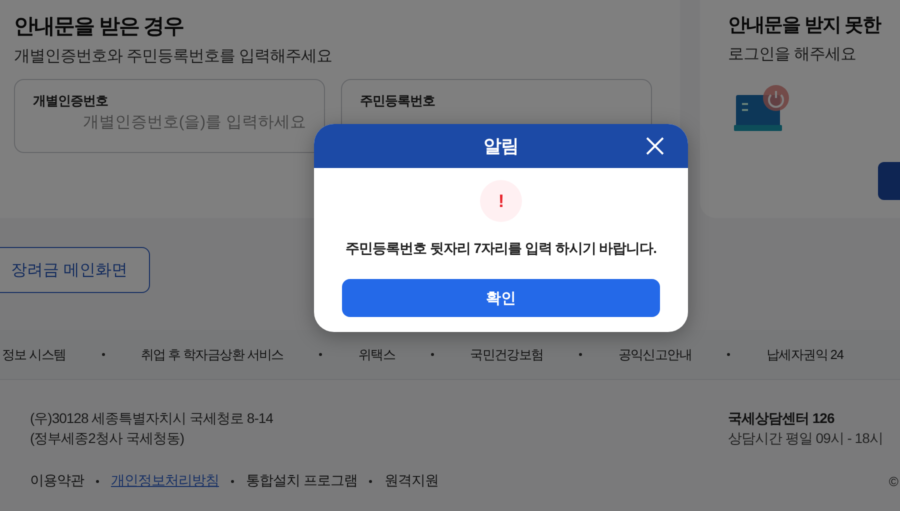 The image size is (900, 511). Describe the element at coordinates (792, 55) in the screenshot. I see `section-subtitle: 로그인을 해주세요` at that location.